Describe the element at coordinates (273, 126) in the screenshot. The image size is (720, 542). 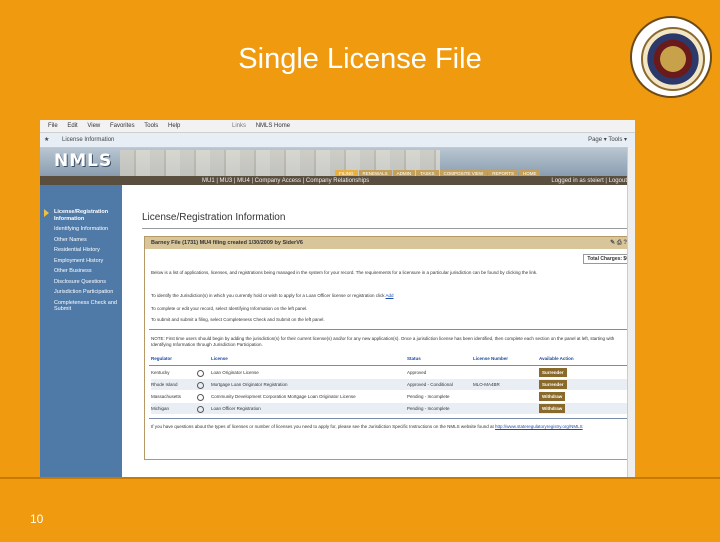
I see `address-label: NMLS Home` at that location.